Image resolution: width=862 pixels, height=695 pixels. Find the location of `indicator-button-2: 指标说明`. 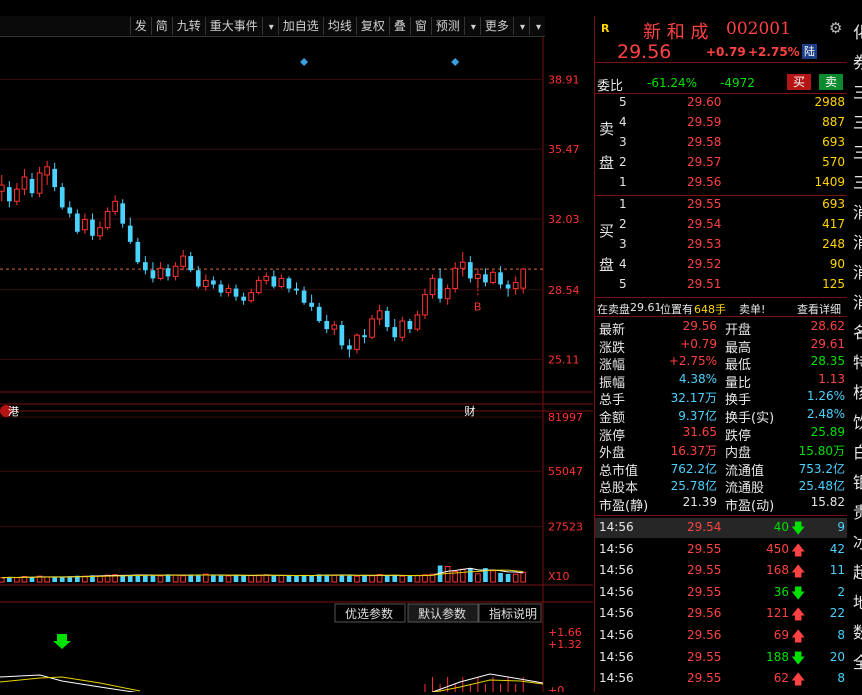

indicator-button-2: 指标说明 is located at coordinates (510, 613).